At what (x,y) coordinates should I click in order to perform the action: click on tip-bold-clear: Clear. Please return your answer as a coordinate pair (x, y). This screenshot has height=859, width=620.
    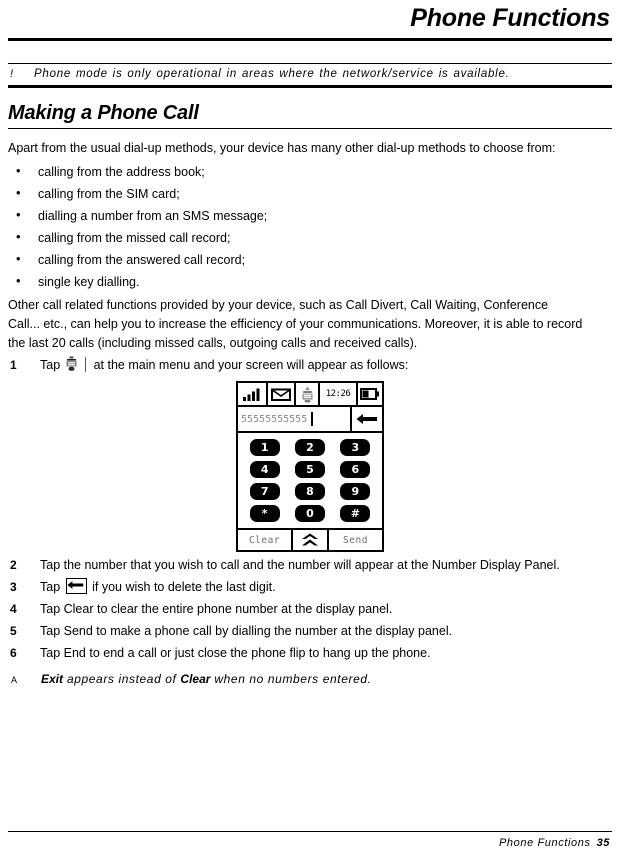
    Looking at the image, I should click on (195, 679).